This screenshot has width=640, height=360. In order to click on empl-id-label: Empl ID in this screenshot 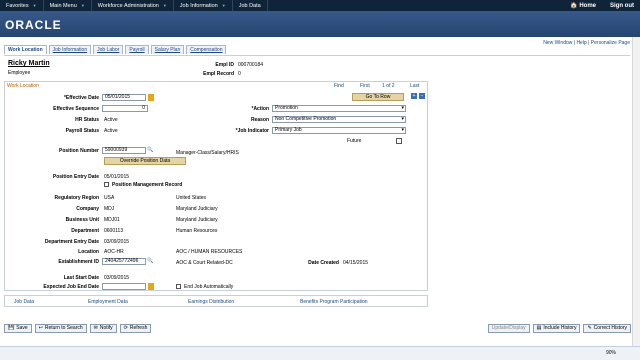, I will do `click(224, 65)`.